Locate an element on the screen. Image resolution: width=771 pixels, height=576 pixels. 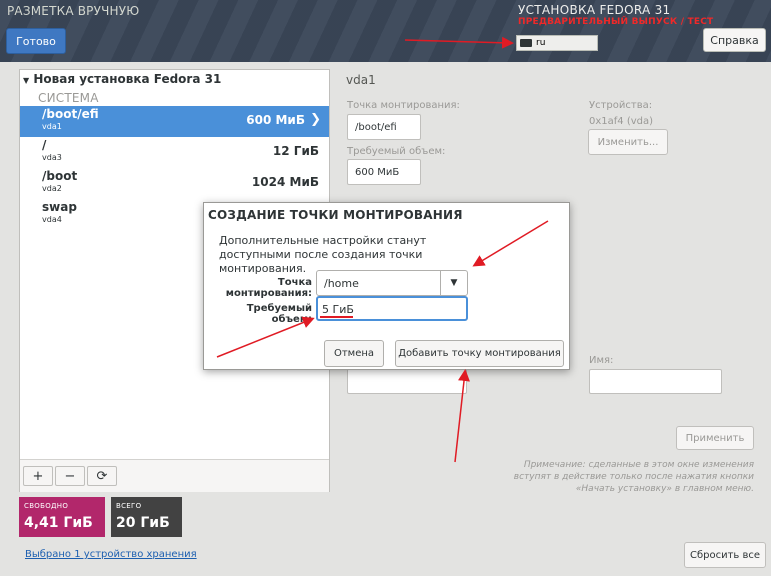
name-field is located at coordinates (655, 381).